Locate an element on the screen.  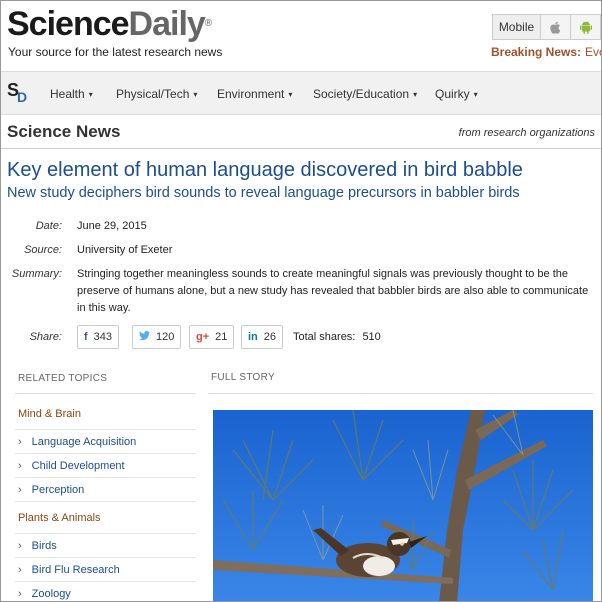
share-label: Share: is located at coordinates (45, 337).